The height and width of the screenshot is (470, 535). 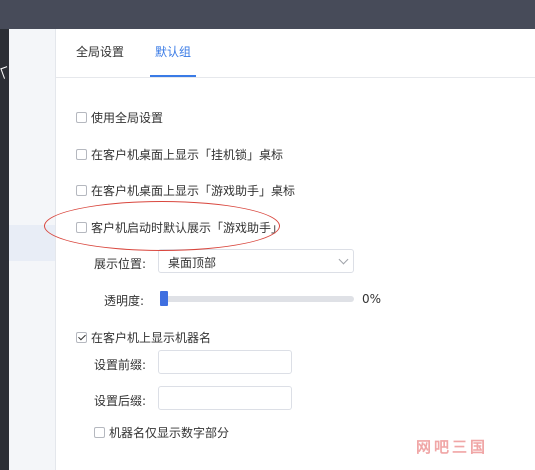 What do you see at coordinates (81, 227) in the screenshot?
I see `auto-show-game-helper-checkbox` at bounding box center [81, 227].